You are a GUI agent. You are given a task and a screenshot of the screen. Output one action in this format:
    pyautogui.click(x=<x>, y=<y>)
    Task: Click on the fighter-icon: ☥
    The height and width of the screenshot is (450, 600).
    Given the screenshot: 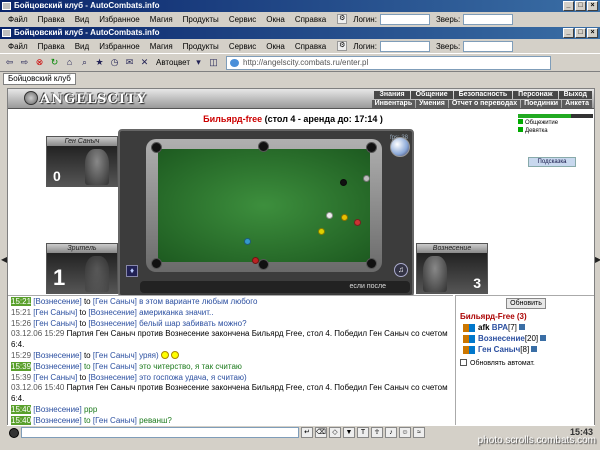 What is the action you would take?
    pyautogui.click(x=377, y=432)
    